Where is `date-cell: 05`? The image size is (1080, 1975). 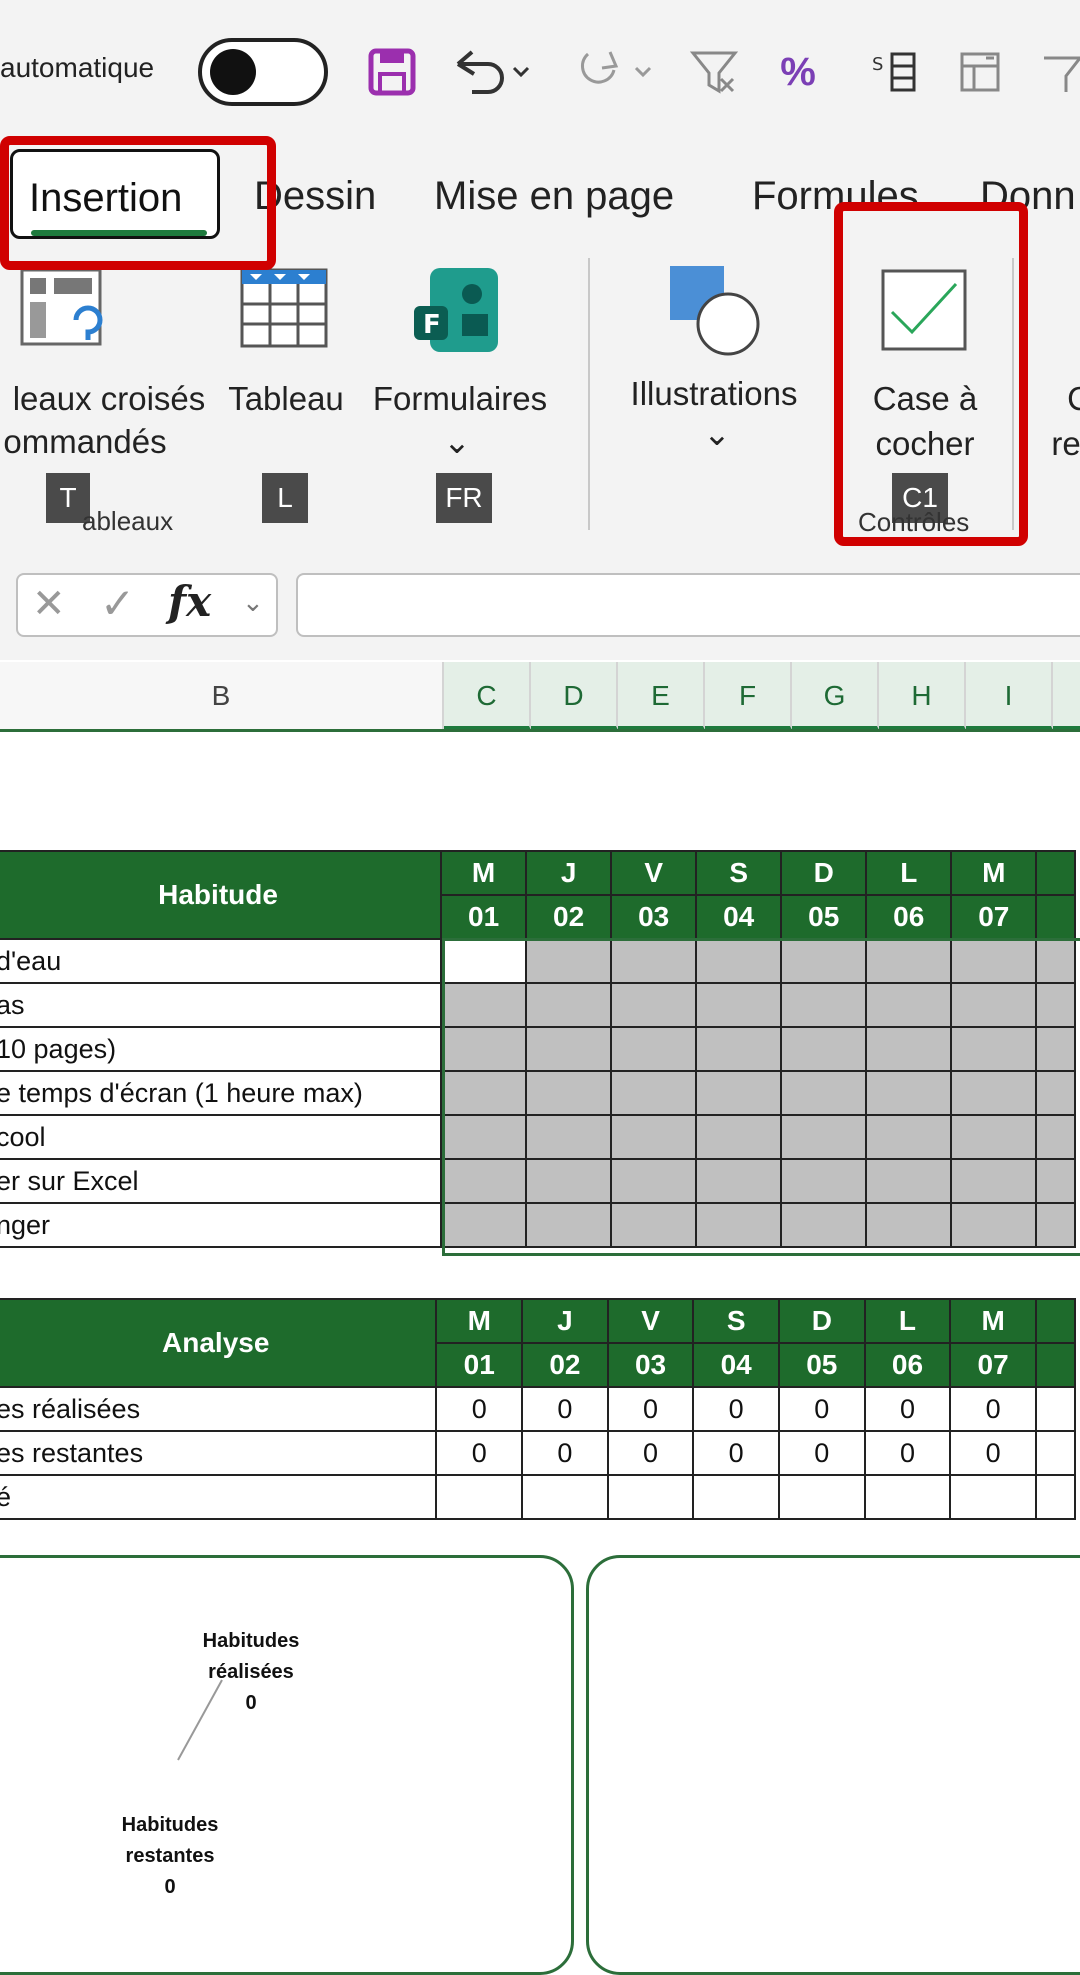
date-cell: 05 is located at coordinates (822, 1365).